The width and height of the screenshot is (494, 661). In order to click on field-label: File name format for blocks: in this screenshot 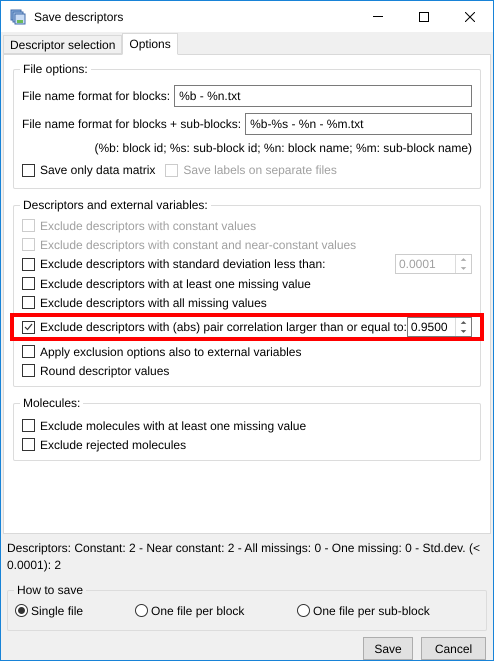, I will do `click(96, 96)`.